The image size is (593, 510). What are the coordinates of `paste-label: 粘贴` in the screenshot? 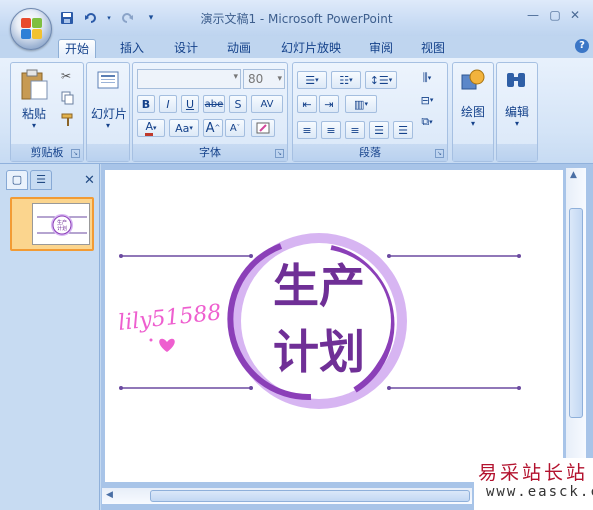 It's located at (33, 114).